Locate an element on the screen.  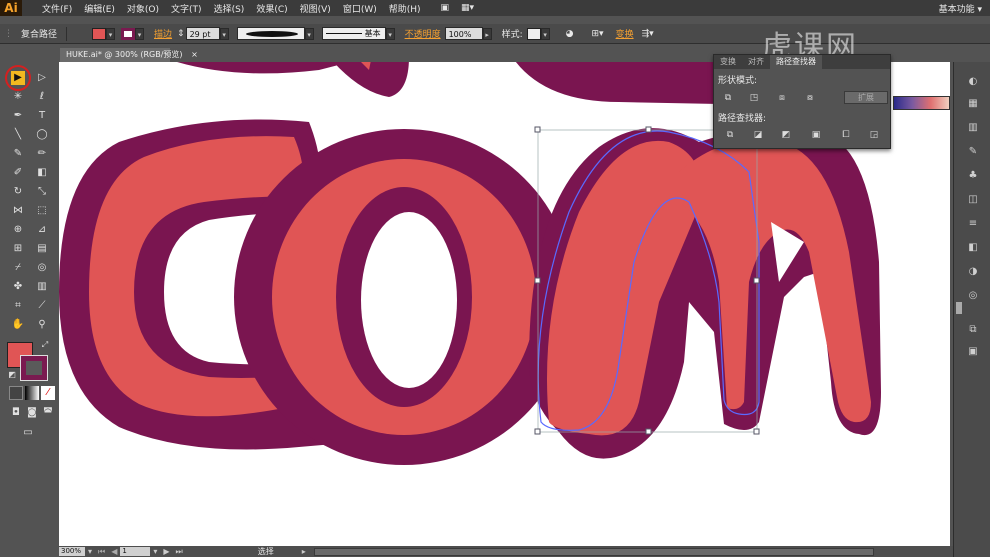
zoom-field: 300% is located at coordinates (72, 551).